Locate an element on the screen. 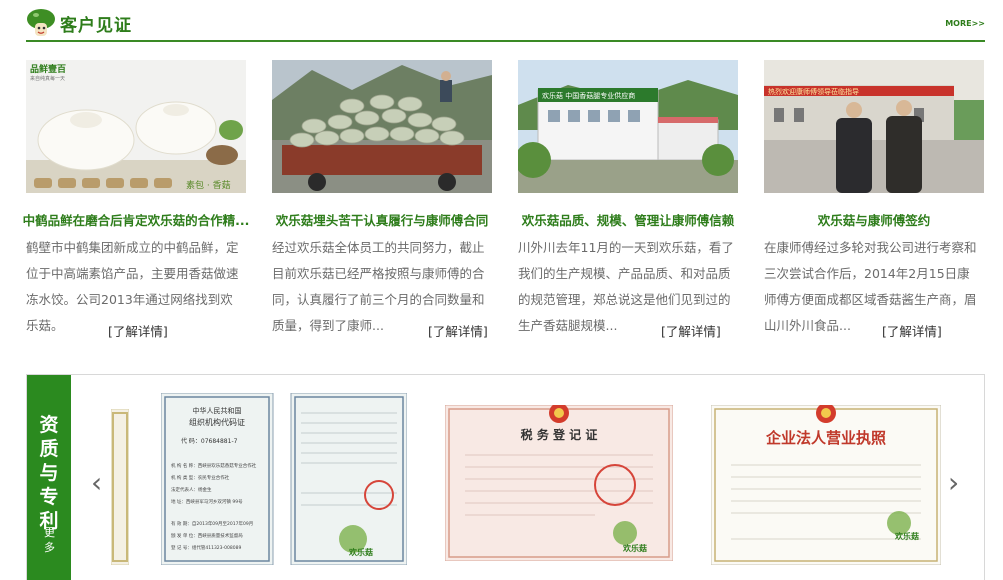 This screenshot has height=580, width=1003. org-cert-line: 有 效 期：自2013年09月至2017年09月 is located at coordinates (212, 523).